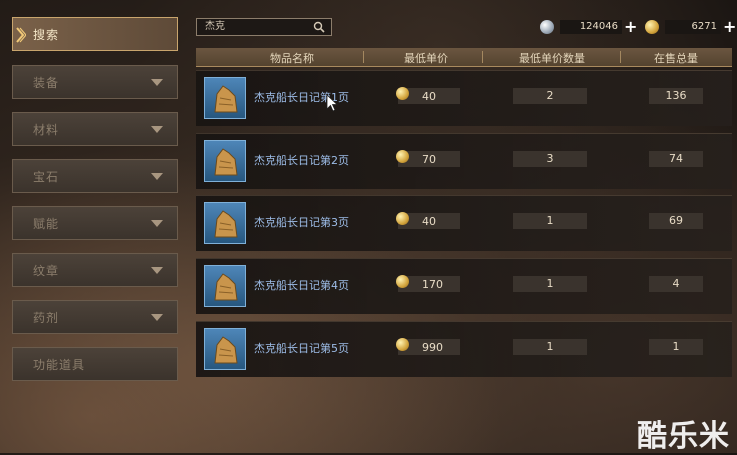 The width and height of the screenshot is (737, 455). I want to click on total-on-sale: 136, so click(676, 96).